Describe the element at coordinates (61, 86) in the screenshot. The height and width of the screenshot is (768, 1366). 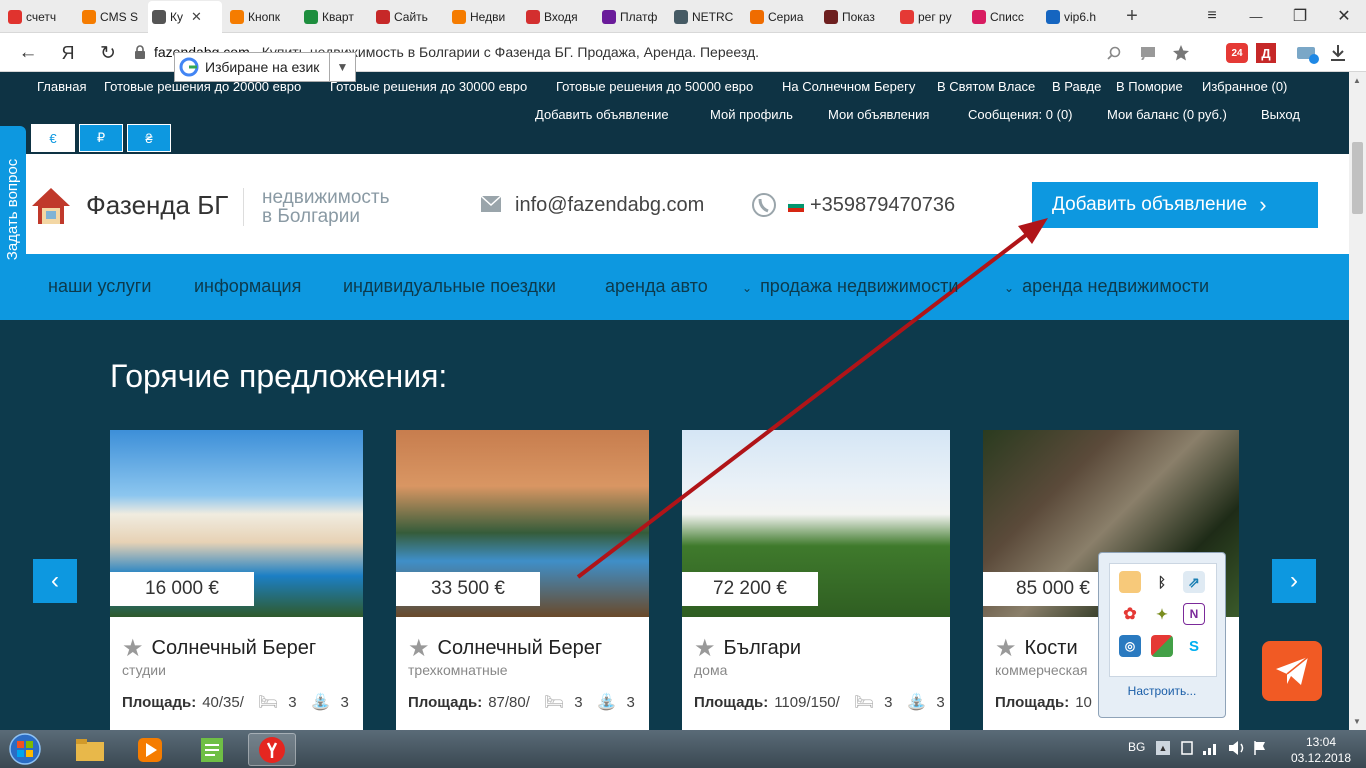
I see `topbar-link: Главная` at that location.